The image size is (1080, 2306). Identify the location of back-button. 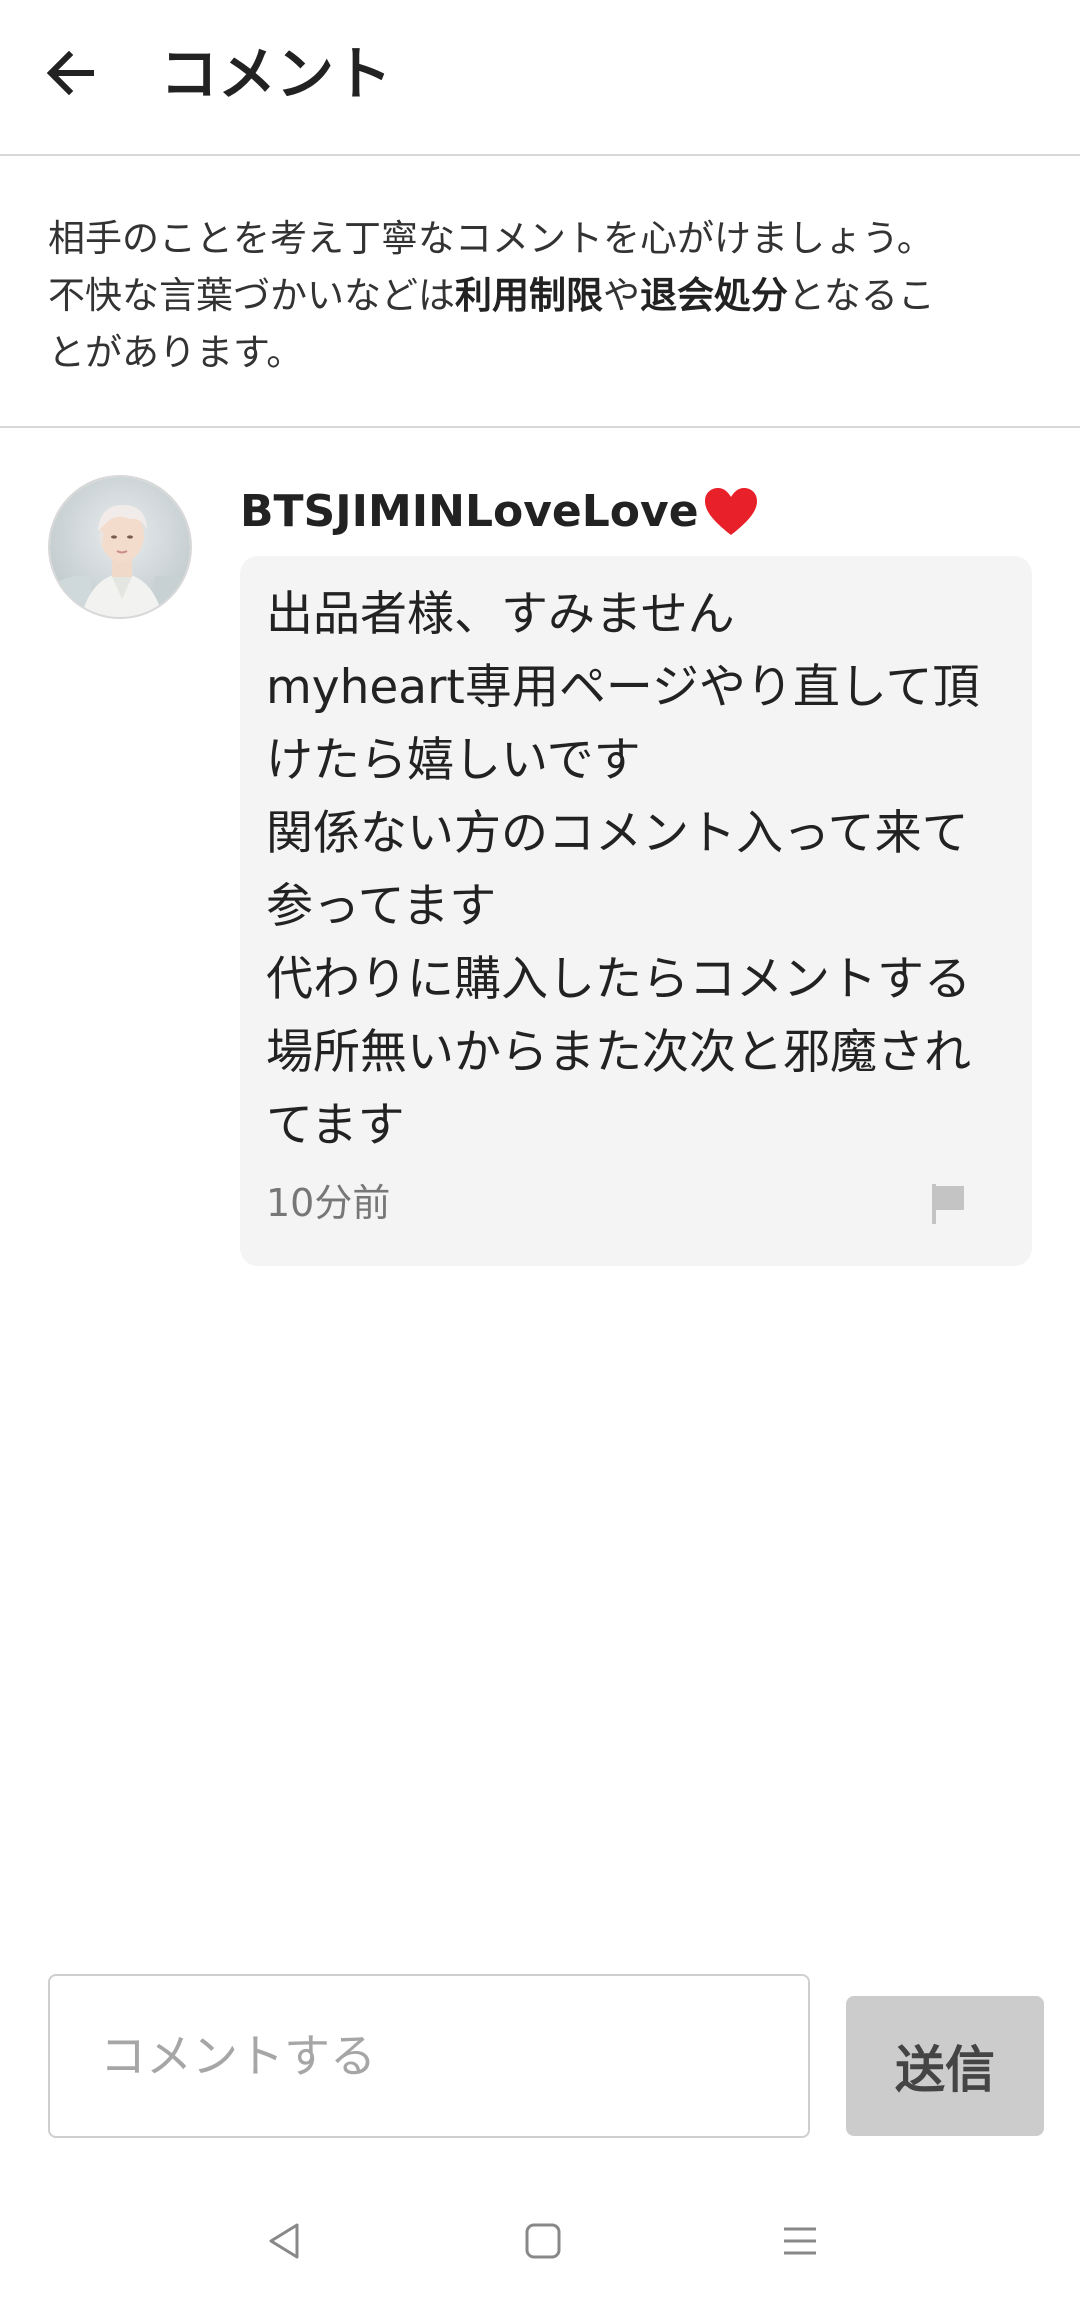
(71, 73).